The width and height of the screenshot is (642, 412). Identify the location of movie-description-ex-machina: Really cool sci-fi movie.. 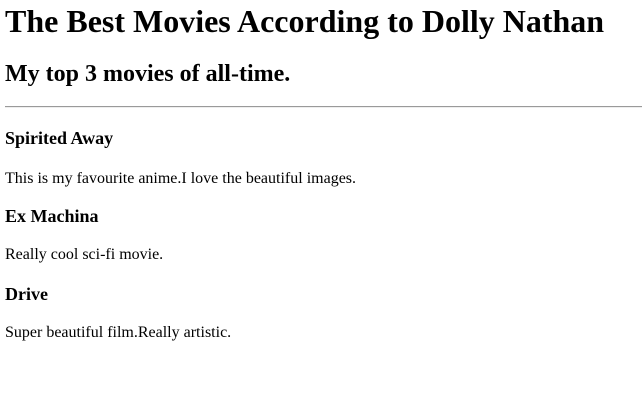
(84, 254).